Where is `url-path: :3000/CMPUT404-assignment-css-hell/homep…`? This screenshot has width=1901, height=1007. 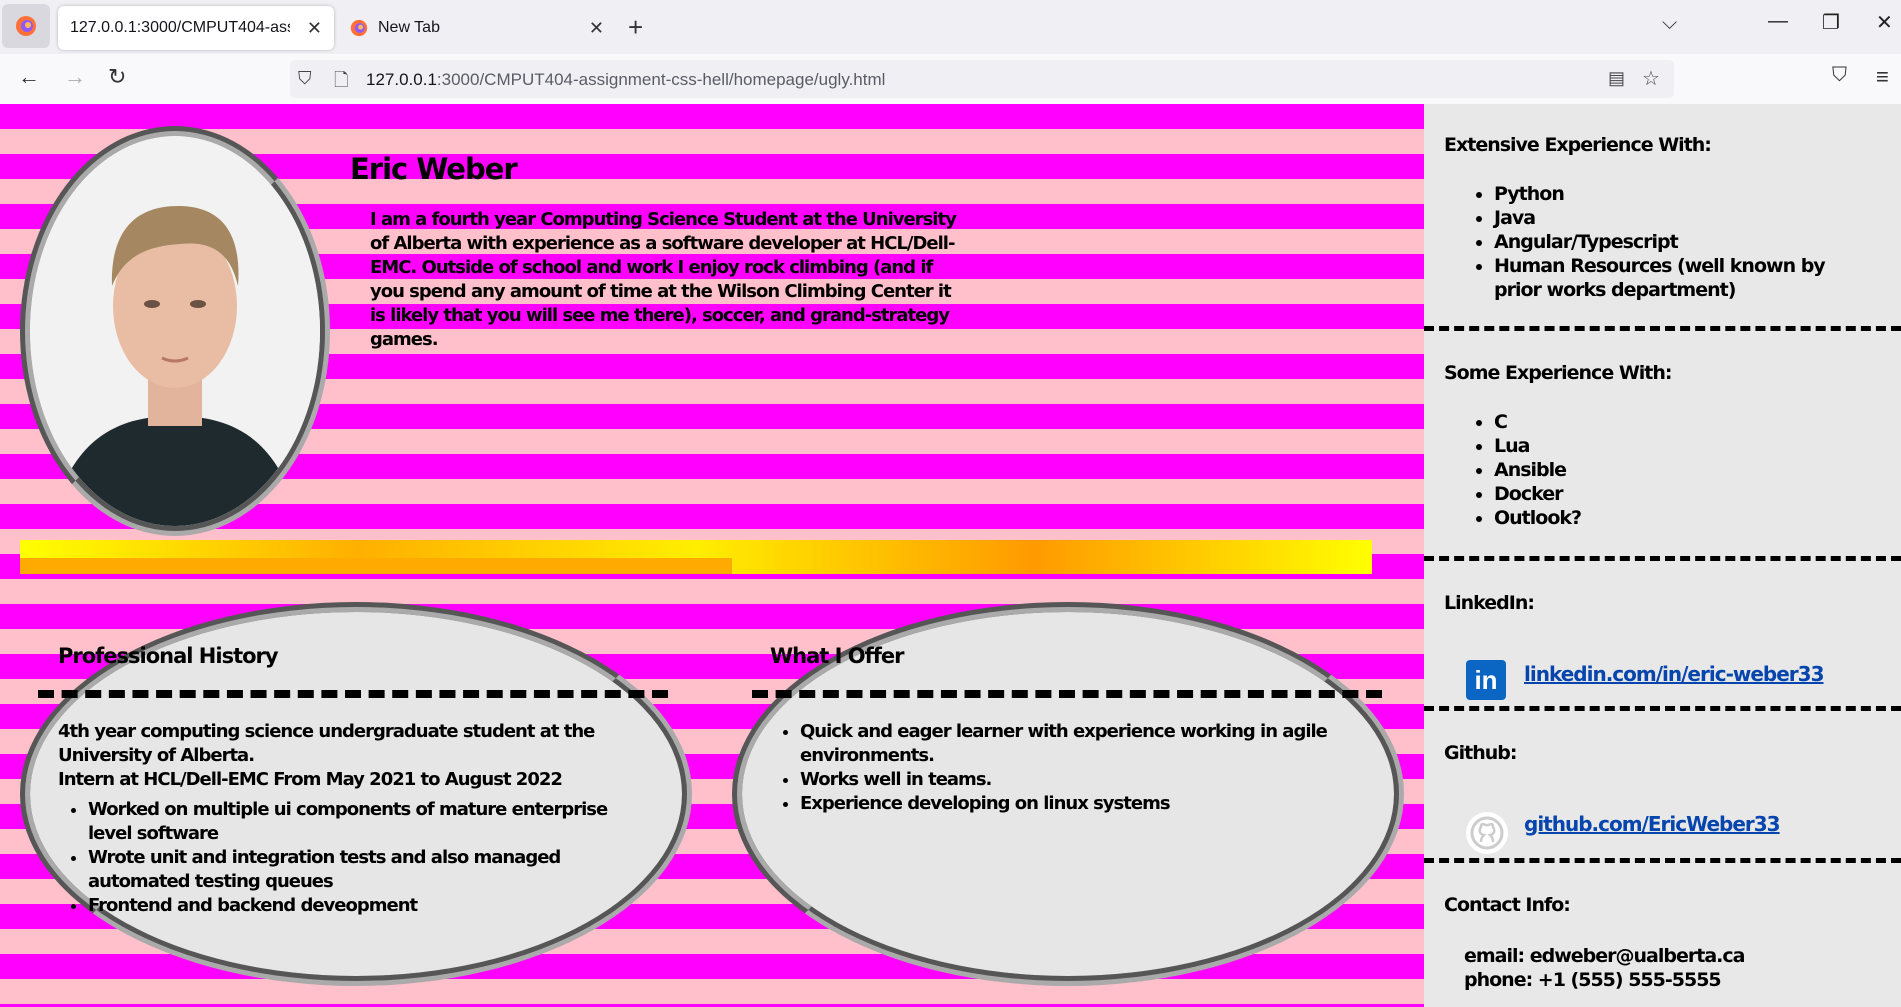 url-path: :3000/CMPUT404-assignment-css-hell/homep… is located at coordinates (661, 79).